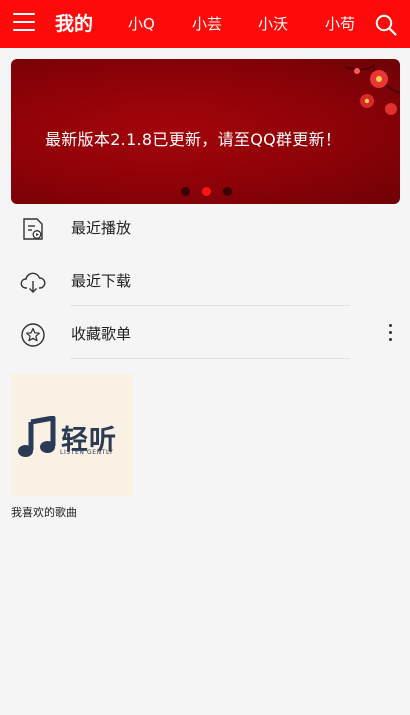 The height and width of the screenshot is (715, 410). Describe the element at coordinates (74, 24) in the screenshot. I see `tab-mine: 我的` at that location.